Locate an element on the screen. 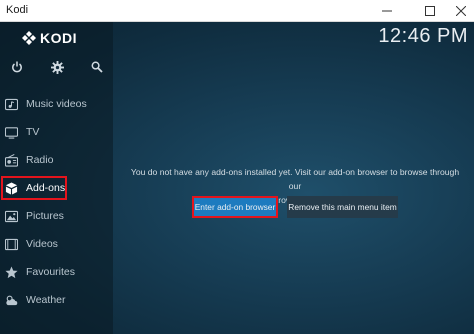  sidebar-item-weather: Weather is located at coordinates (56, 300).